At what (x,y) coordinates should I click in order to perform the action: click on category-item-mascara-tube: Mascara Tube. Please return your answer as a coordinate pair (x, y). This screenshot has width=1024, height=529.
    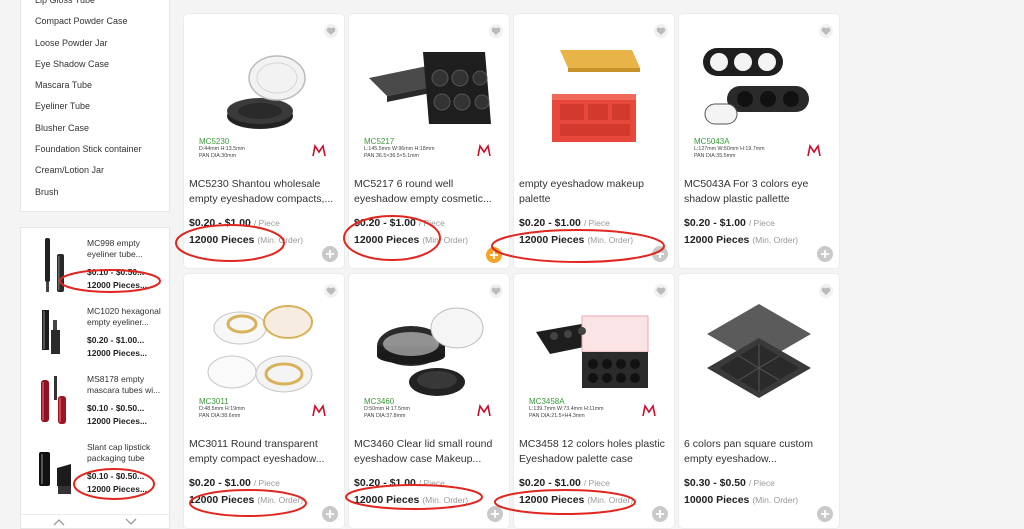
    Looking at the image, I should click on (95, 85).